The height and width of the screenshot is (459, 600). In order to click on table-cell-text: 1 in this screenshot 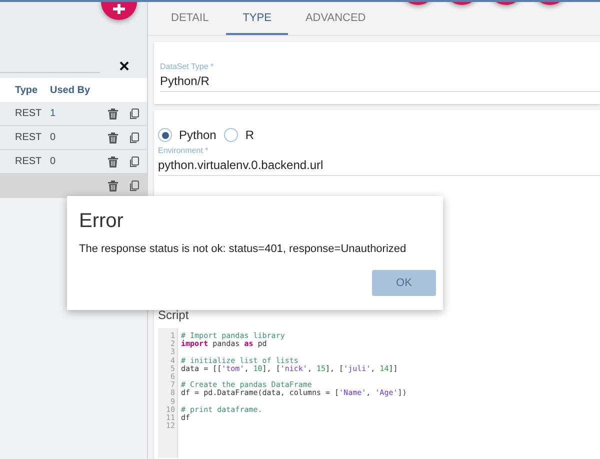, I will do `click(53, 113)`.